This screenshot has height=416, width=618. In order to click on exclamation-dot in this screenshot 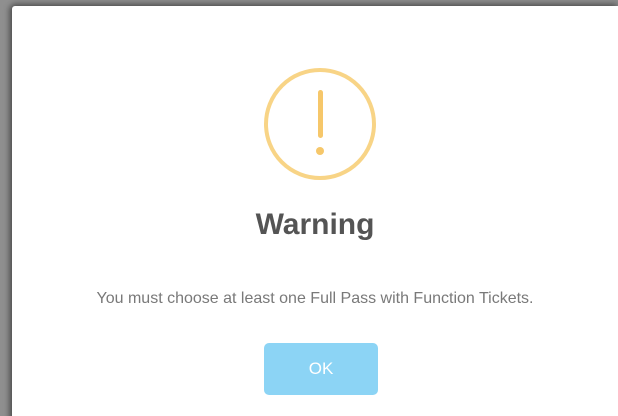, I will do `click(320, 151)`.